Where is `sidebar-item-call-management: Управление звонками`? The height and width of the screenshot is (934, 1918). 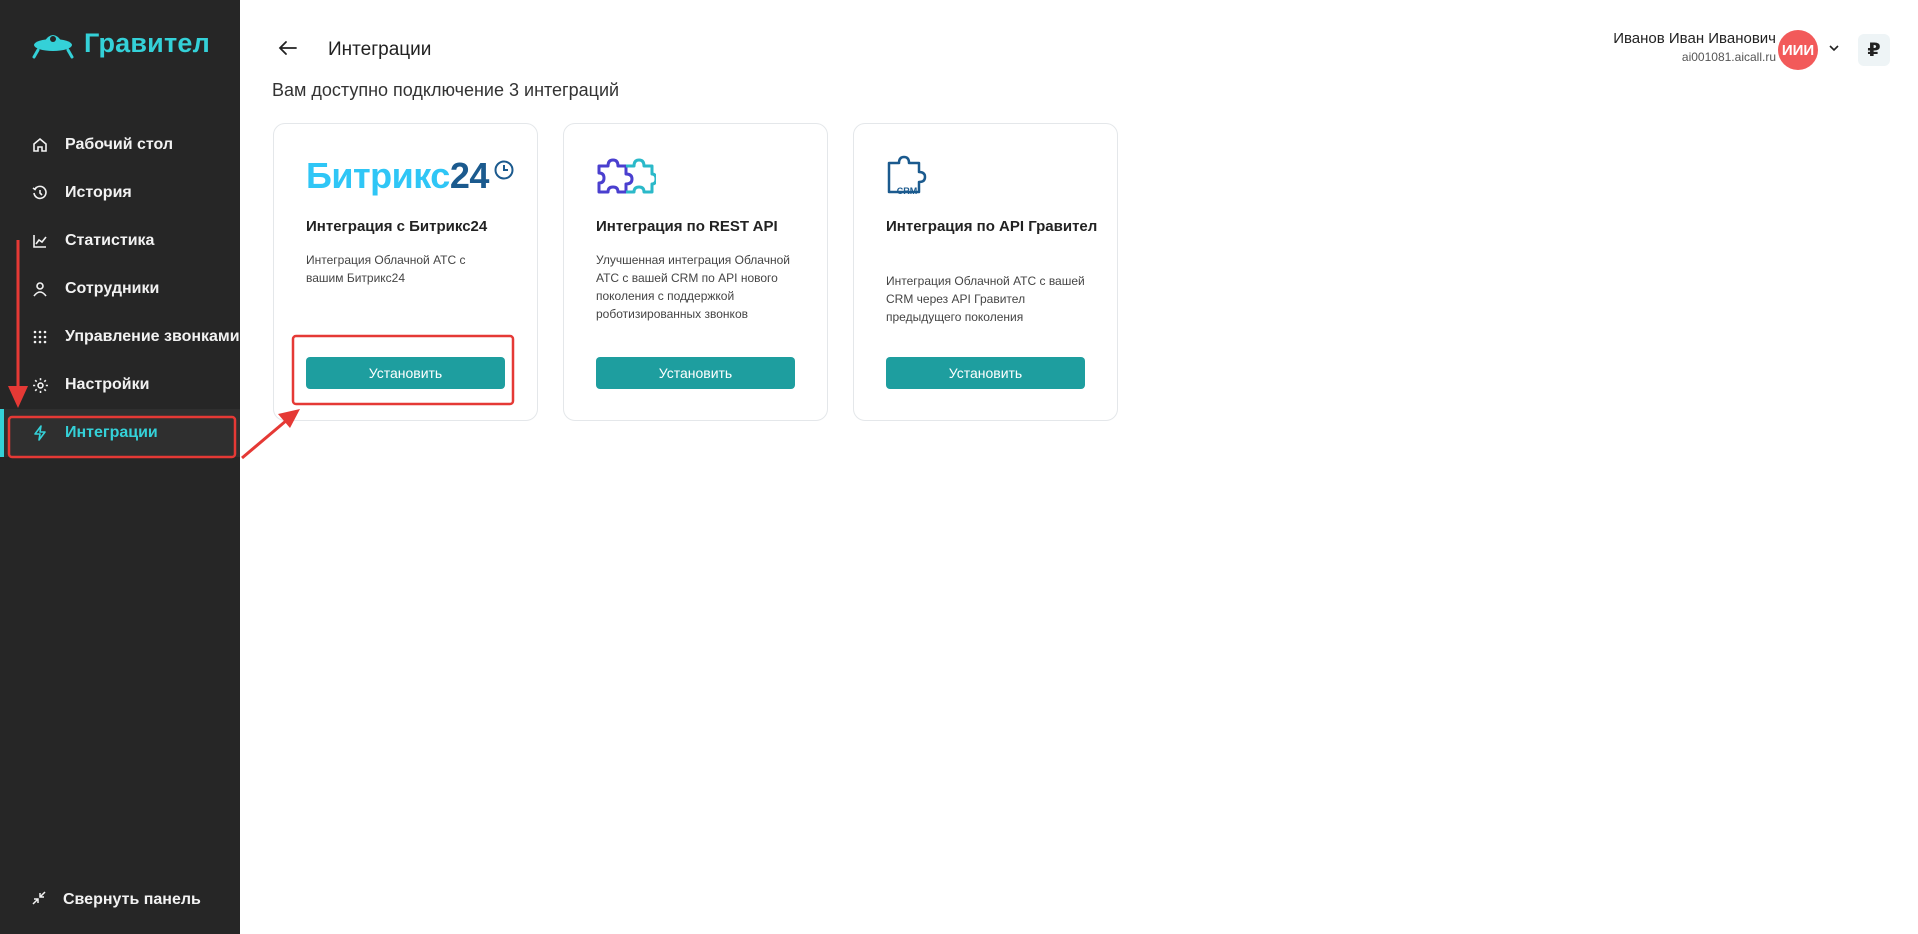
sidebar-item-call-management: Управление звонками is located at coordinates (120, 337).